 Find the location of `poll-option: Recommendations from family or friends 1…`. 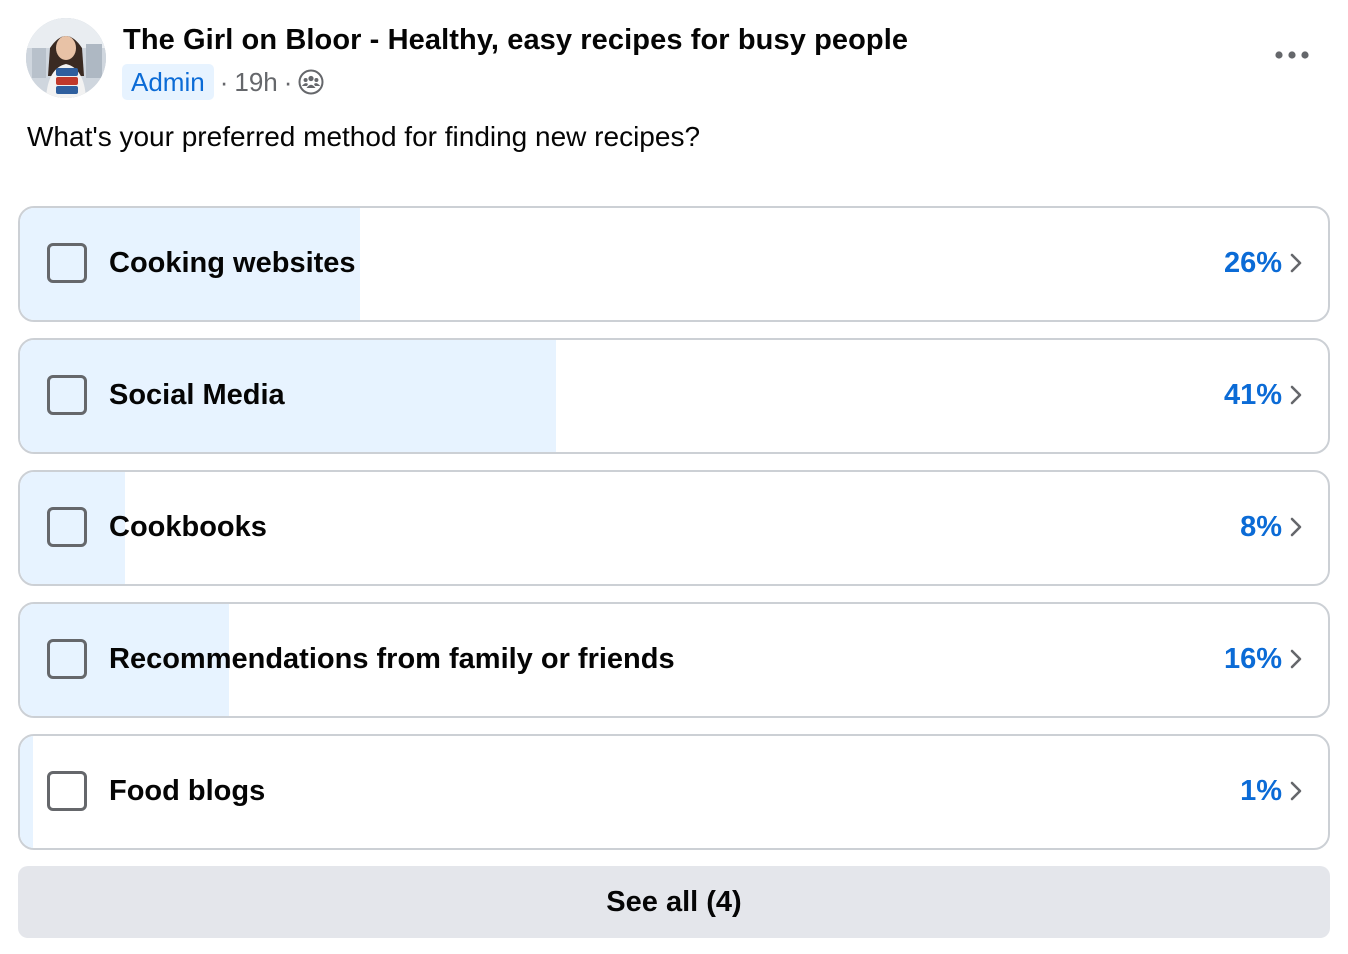

poll-option: Recommendations from family or friends 1… is located at coordinates (674, 660).